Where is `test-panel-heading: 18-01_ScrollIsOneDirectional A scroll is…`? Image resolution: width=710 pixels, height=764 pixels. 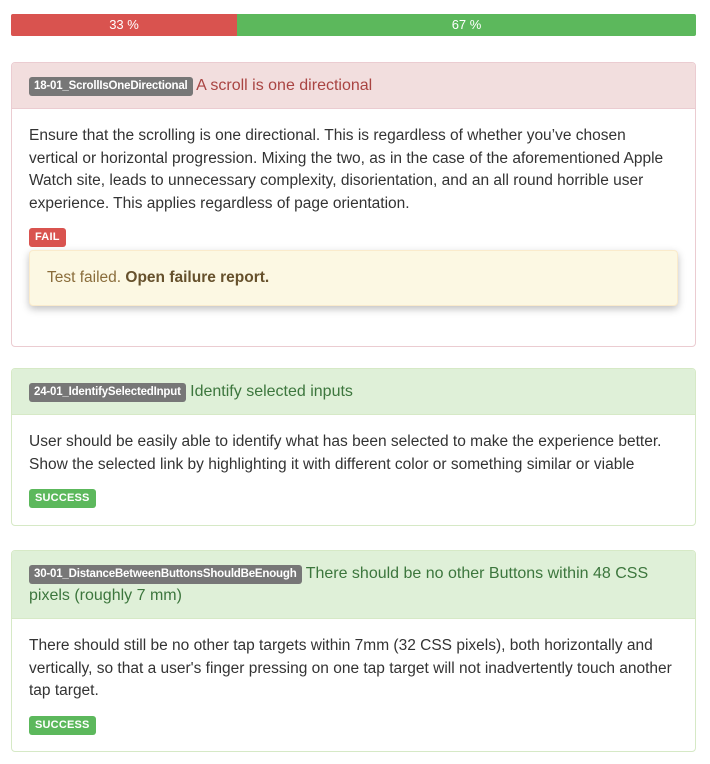 test-panel-heading: 18-01_ScrollIsOneDirectional A scroll is… is located at coordinates (353, 86).